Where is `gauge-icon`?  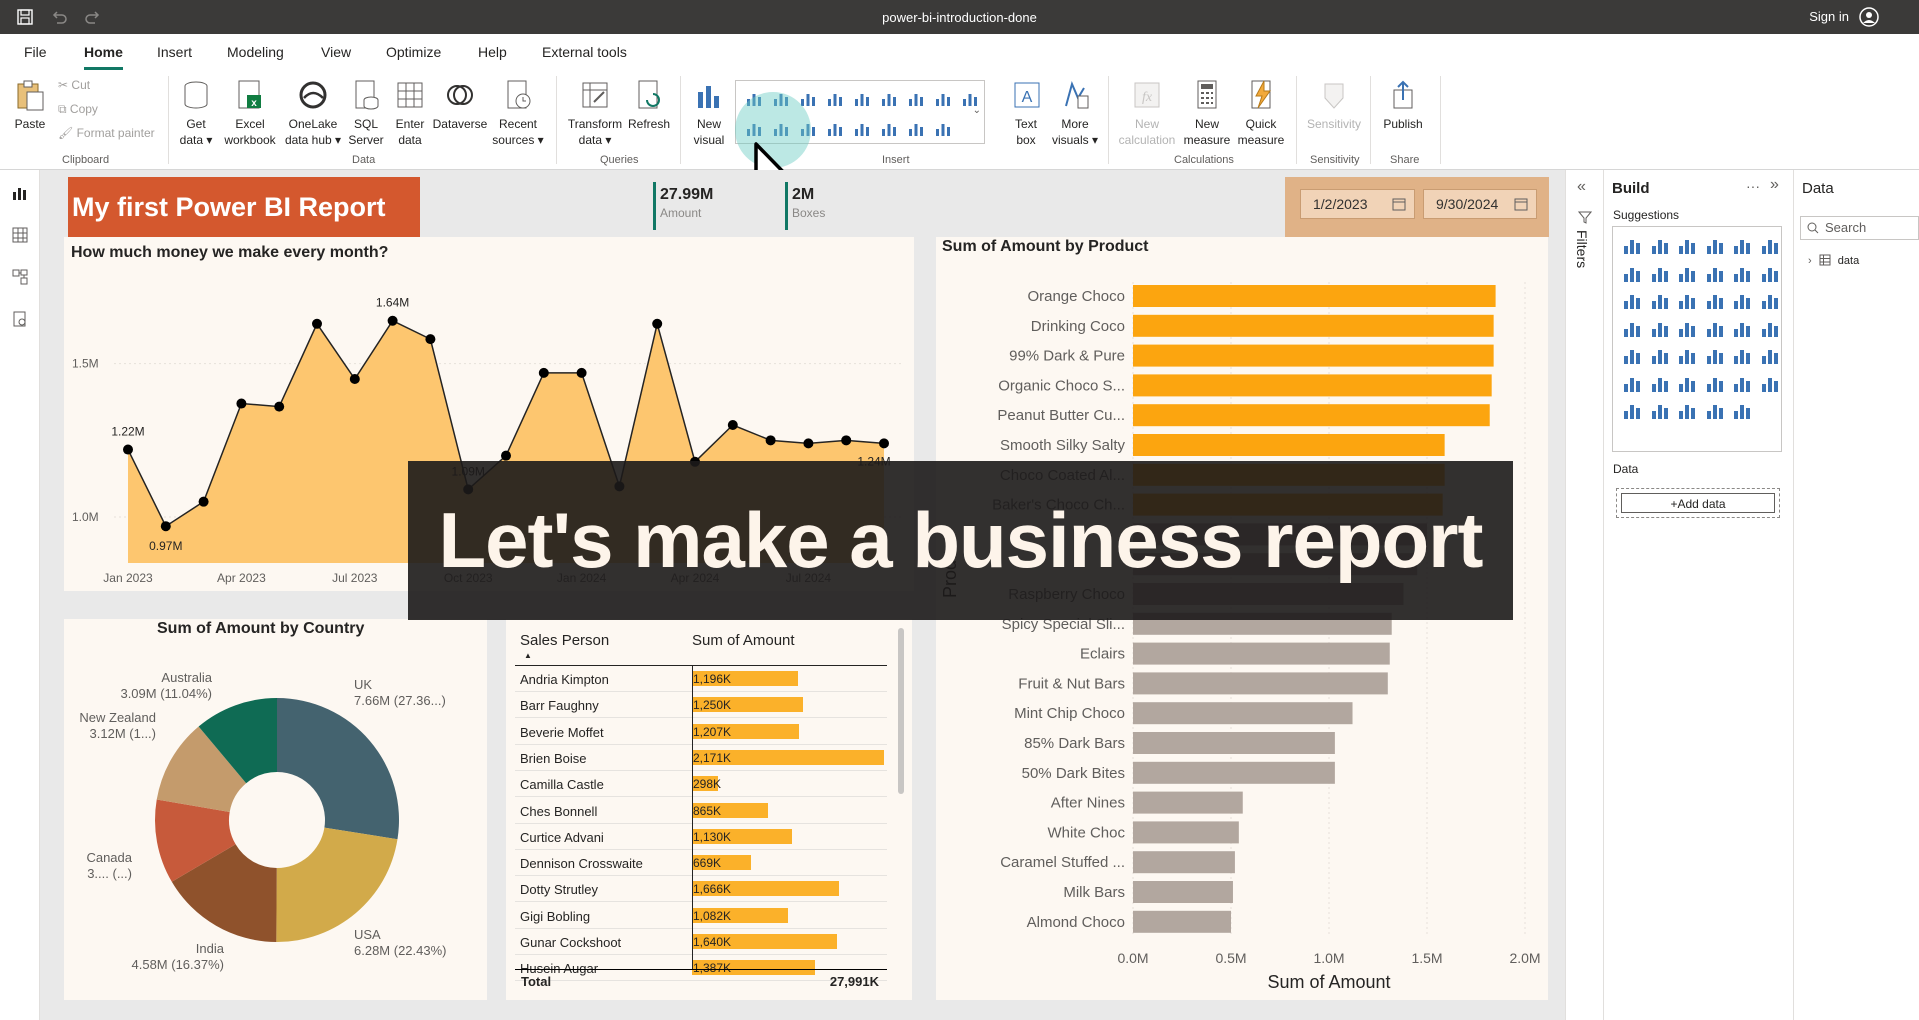
gauge-icon is located at coordinates (835, 129).